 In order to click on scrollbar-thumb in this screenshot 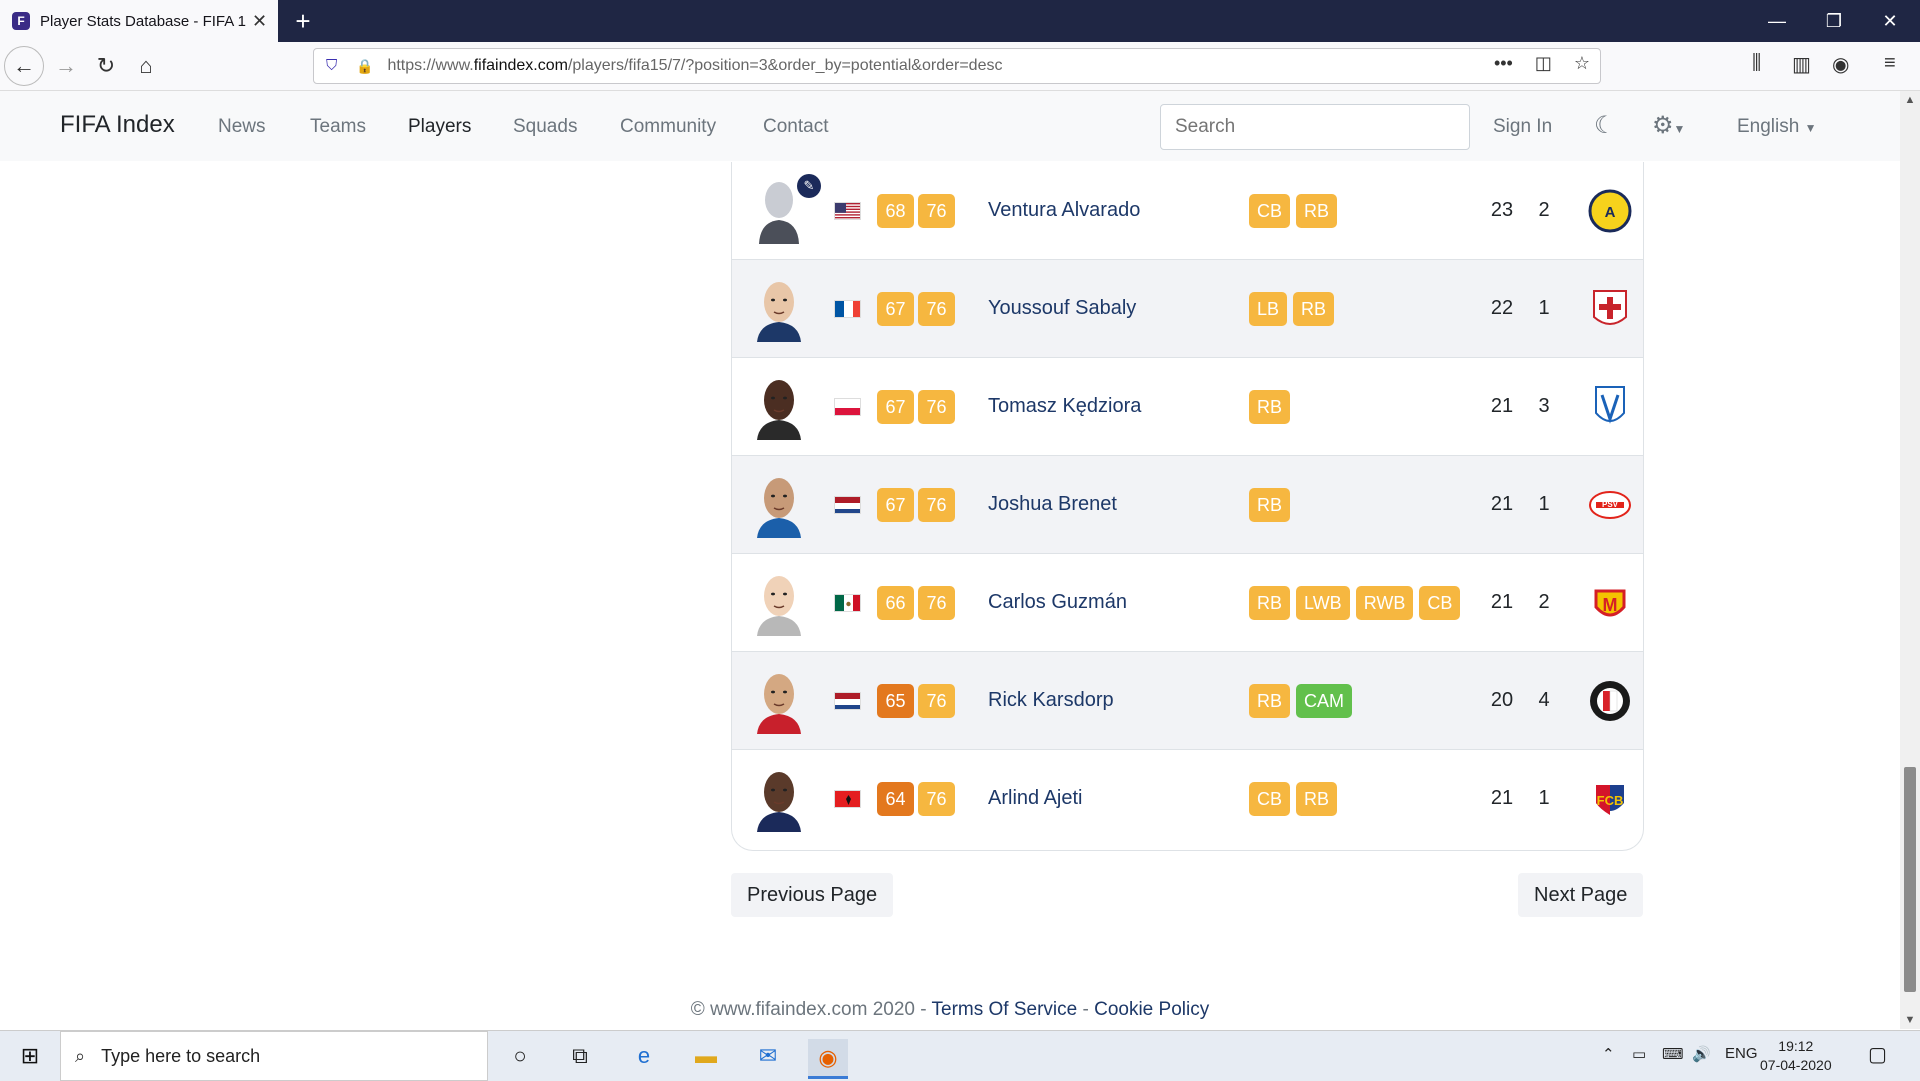, I will do `click(1910, 879)`.